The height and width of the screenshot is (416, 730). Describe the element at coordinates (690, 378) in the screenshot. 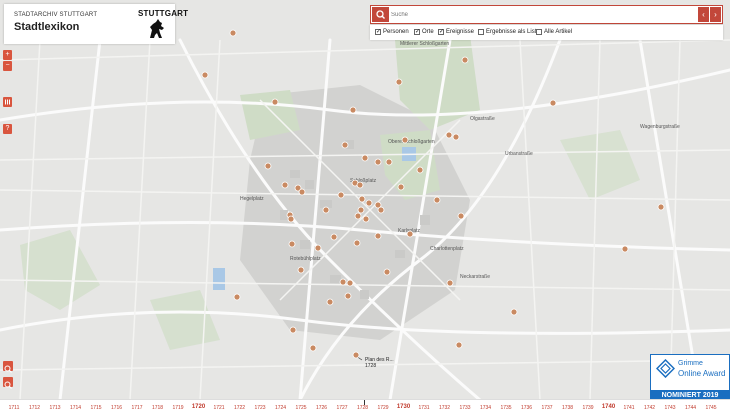

I see `grimme-award-badge: Grimme Online Award NOMINIERT 2019` at that location.